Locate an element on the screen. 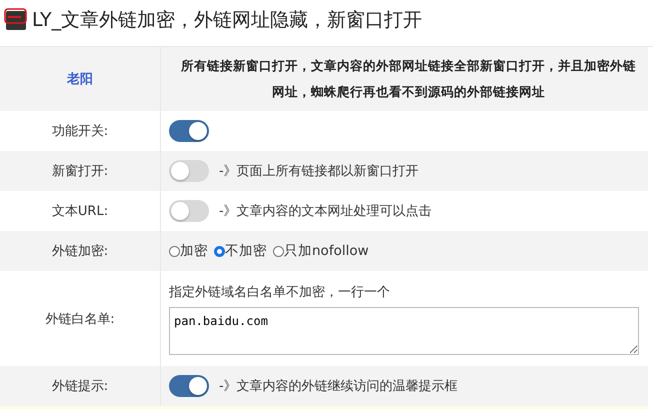 Image resolution: width=653 pixels, height=409 pixels. radio-option: 加密 is located at coordinates (188, 251).